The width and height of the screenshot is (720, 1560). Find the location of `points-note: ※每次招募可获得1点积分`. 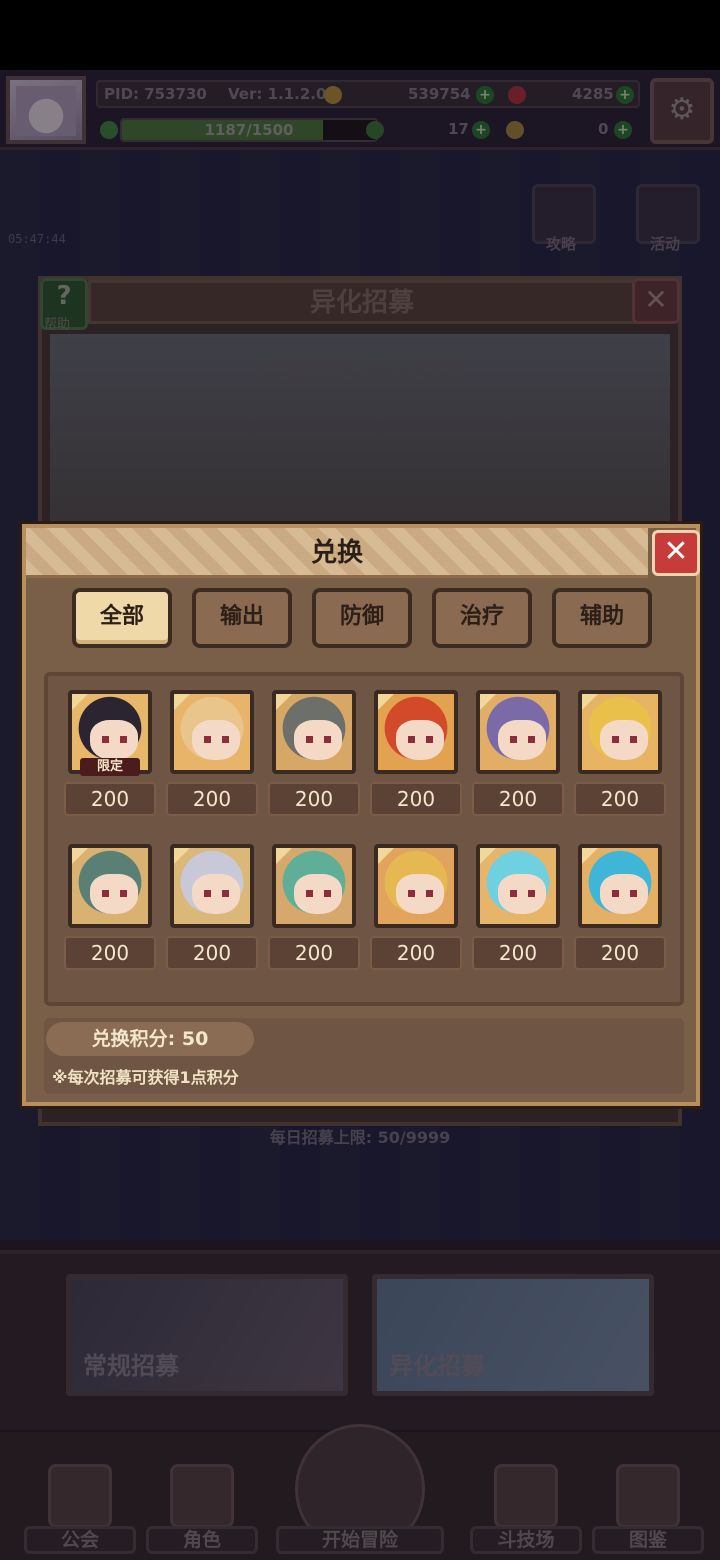

points-note: ※每次招募可获得1点积分 is located at coordinates (145, 1077).